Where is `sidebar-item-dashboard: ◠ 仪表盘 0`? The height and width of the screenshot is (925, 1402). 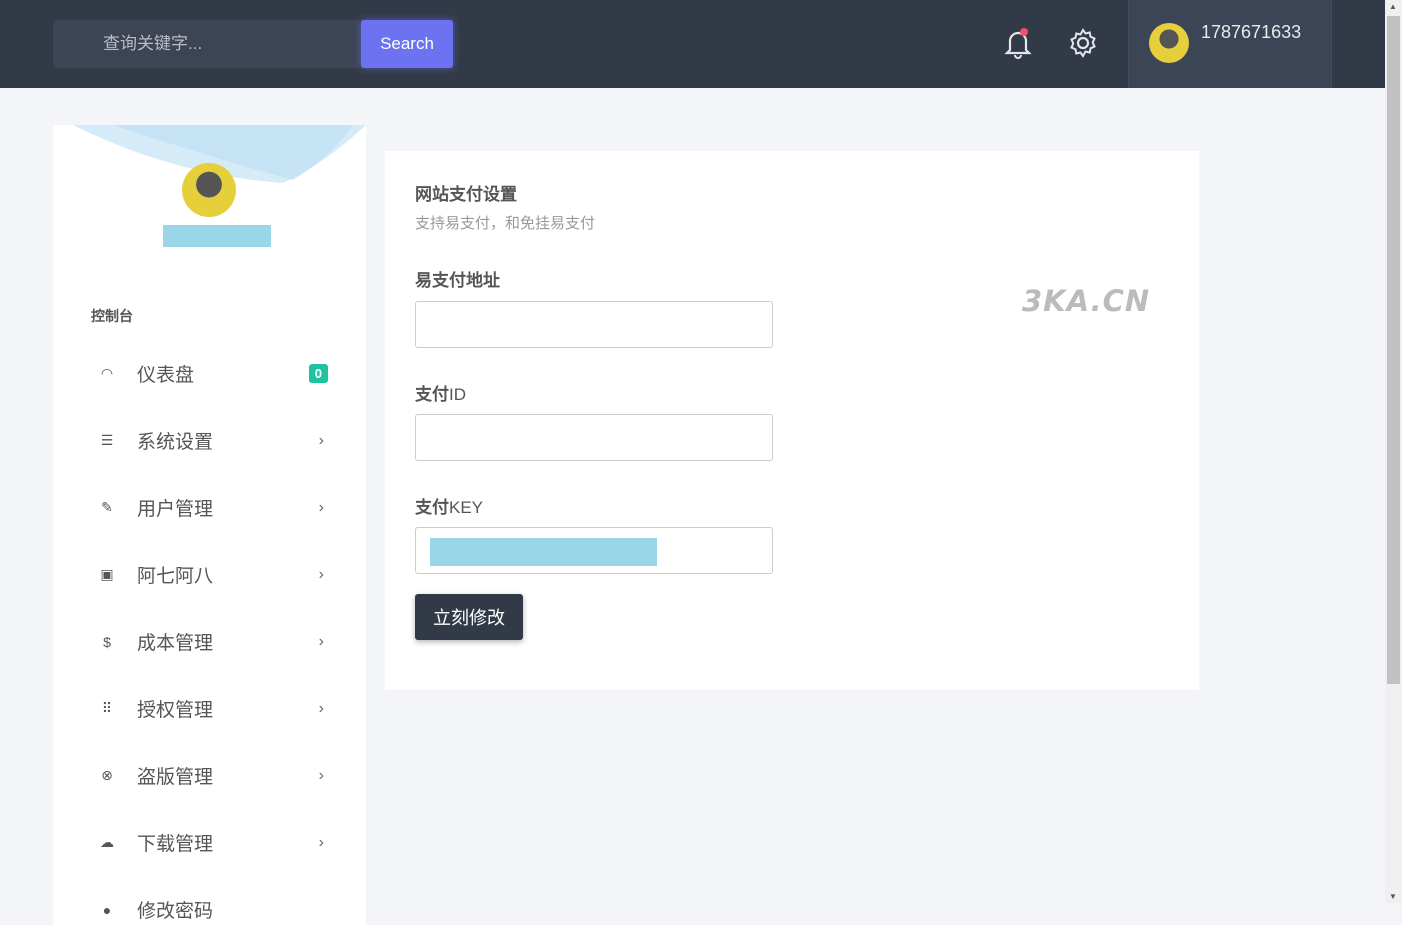 sidebar-item-dashboard: ◠ 仪表盘 0 is located at coordinates (209, 373).